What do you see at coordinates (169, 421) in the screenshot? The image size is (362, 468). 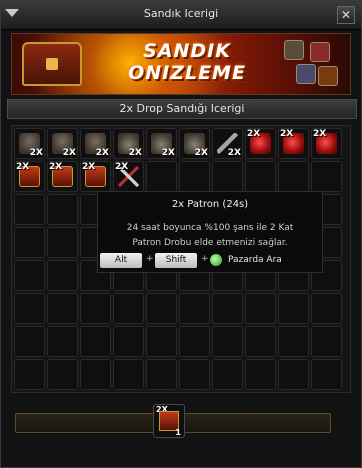 I see `selected-chest-slot: 2X 1` at bounding box center [169, 421].